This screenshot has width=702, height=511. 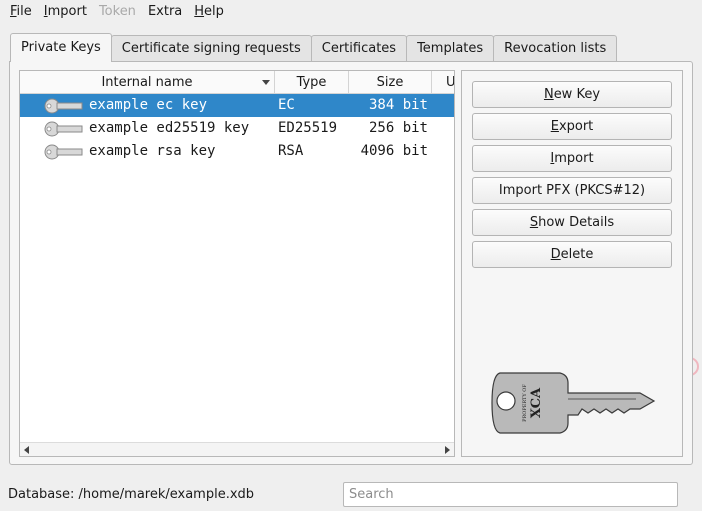 I want to click on table-row: example rsa key RSA 4096 bit, so click(x=237, y=151).